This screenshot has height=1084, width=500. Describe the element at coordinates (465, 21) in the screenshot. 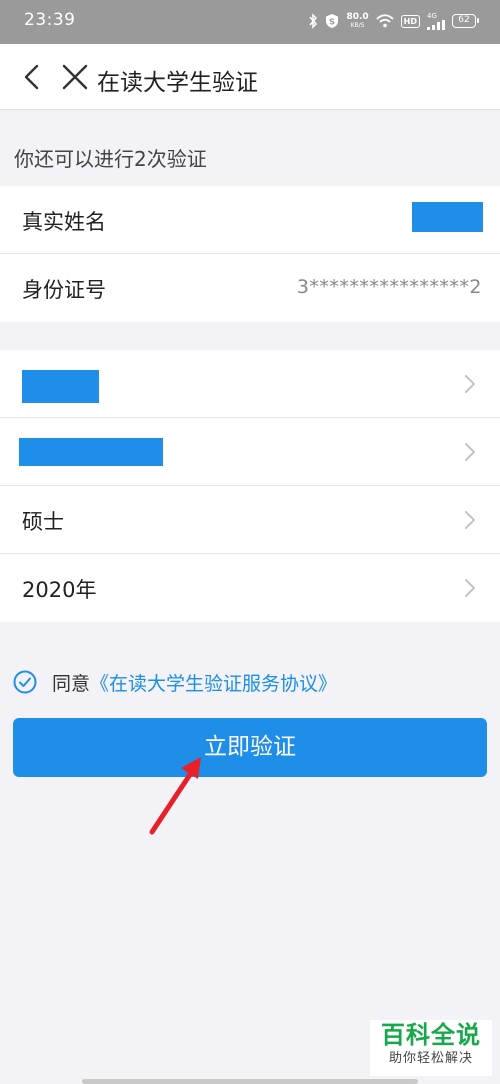

I see `battery-indicator: 62` at that location.